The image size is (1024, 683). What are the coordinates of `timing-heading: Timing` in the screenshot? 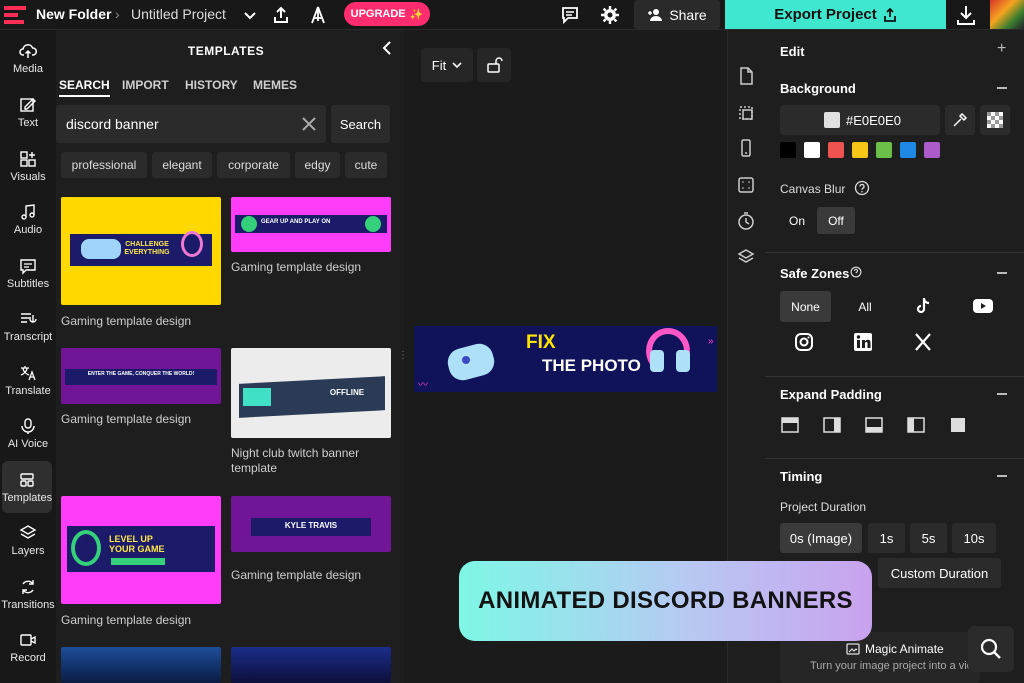 It's located at (801, 476).